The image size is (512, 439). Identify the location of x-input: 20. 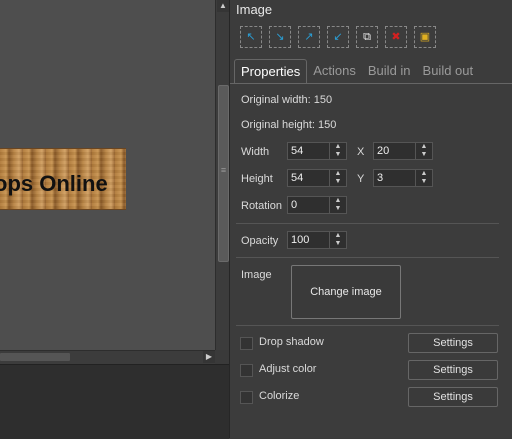
(394, 151).